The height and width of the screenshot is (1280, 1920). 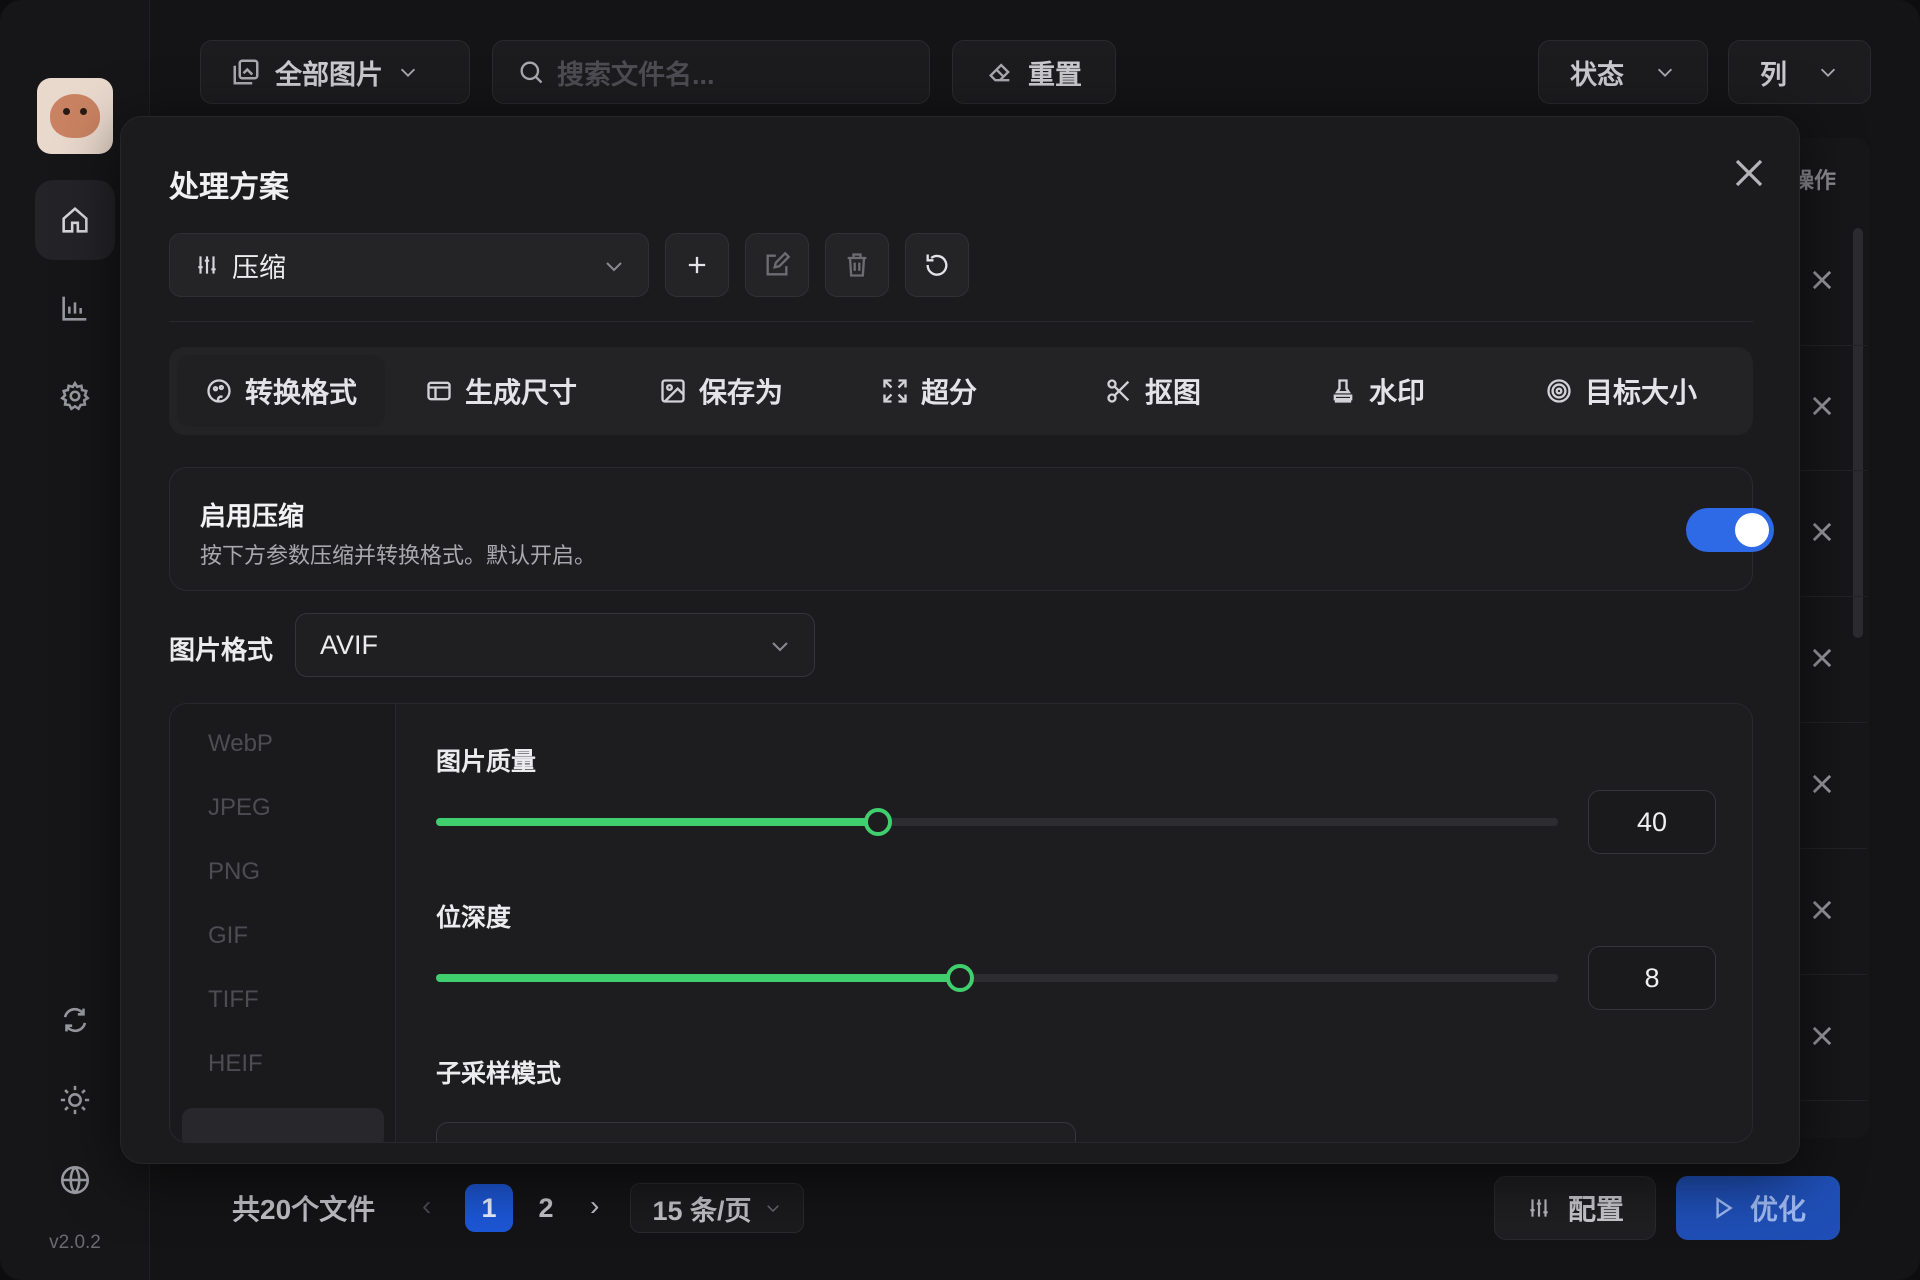 I want to click on table-scrollbar, so click(x=1858, y=433).